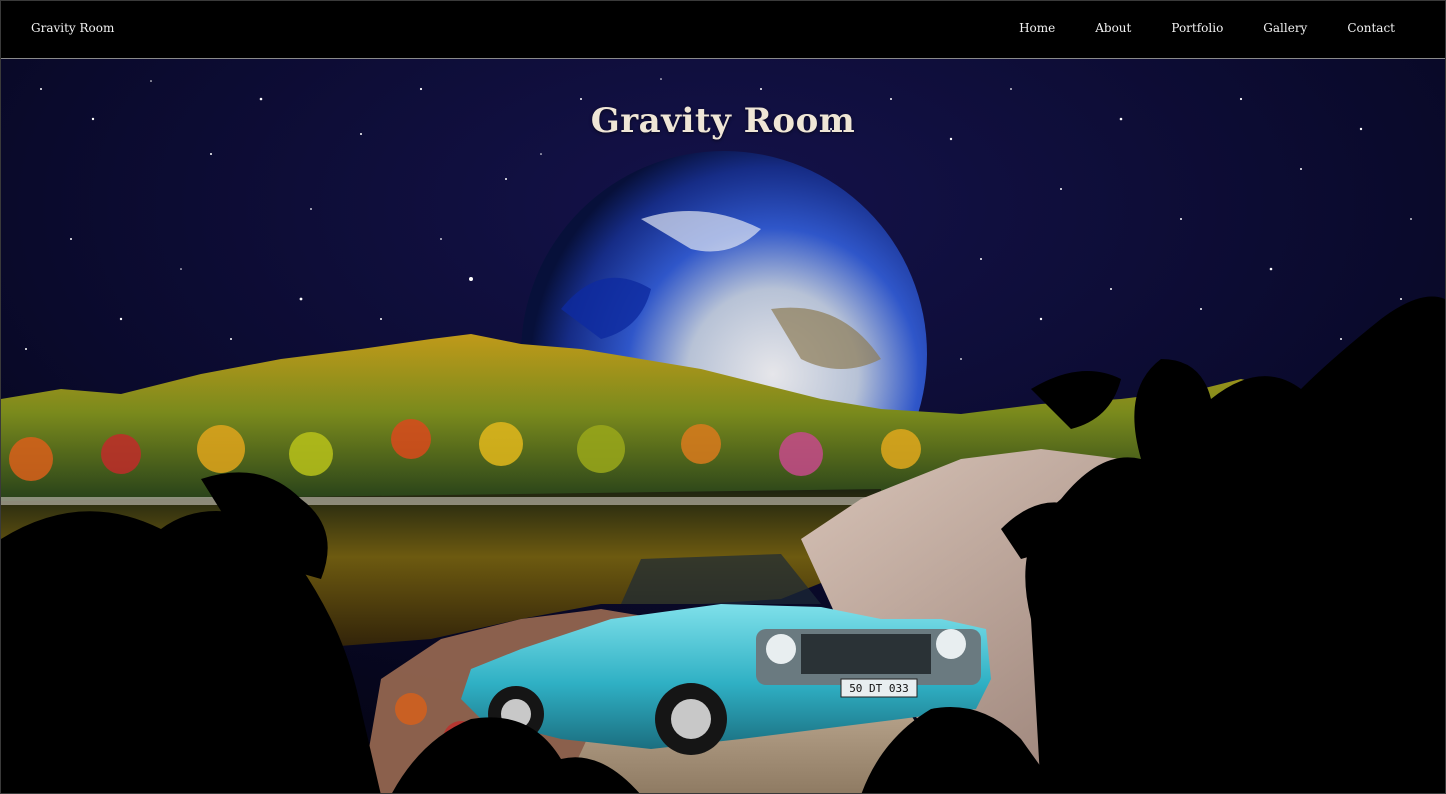  I want to click on nav-link-home: Home, so click(1037, 28).